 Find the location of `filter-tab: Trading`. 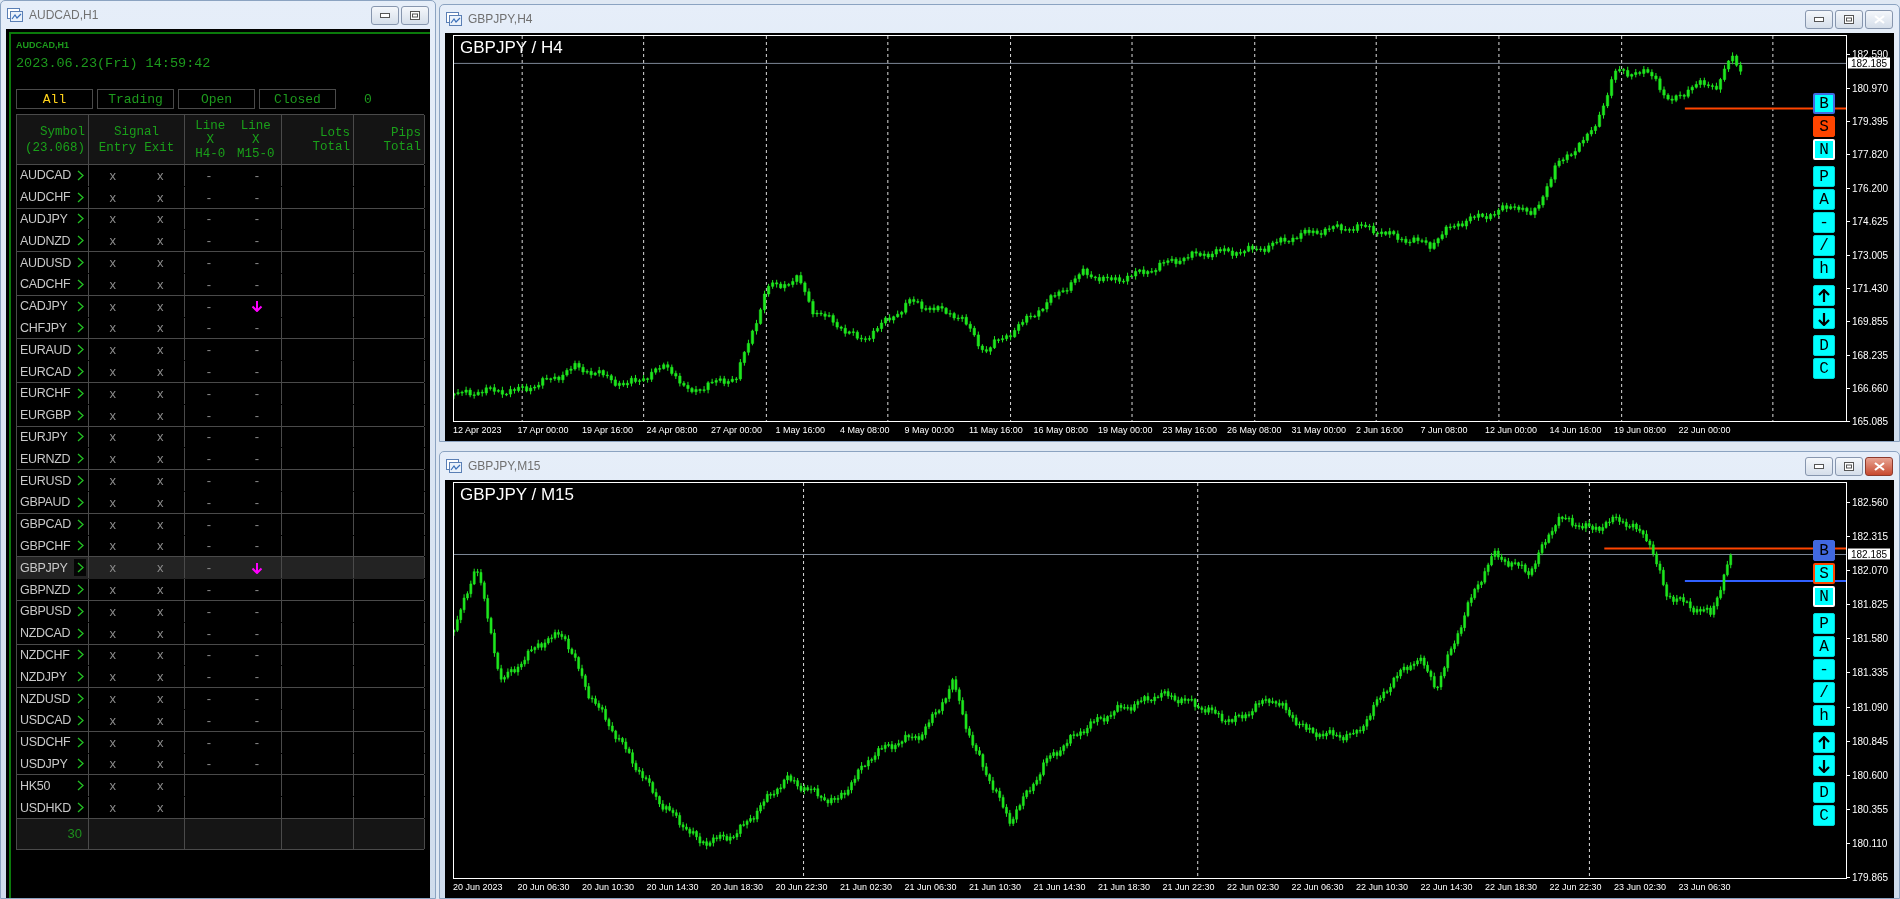

filter-tab: Trading is located at coordinates (135, 99).